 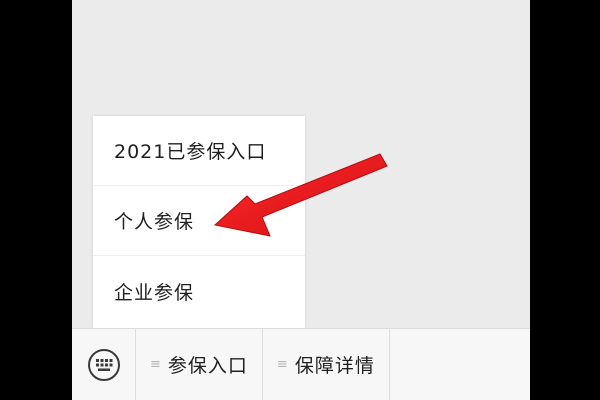 What do you see at coordinates (207, 366) in the screenshot?
I see `menu-button-label: 参保入口` at bounding box center [207, 366].